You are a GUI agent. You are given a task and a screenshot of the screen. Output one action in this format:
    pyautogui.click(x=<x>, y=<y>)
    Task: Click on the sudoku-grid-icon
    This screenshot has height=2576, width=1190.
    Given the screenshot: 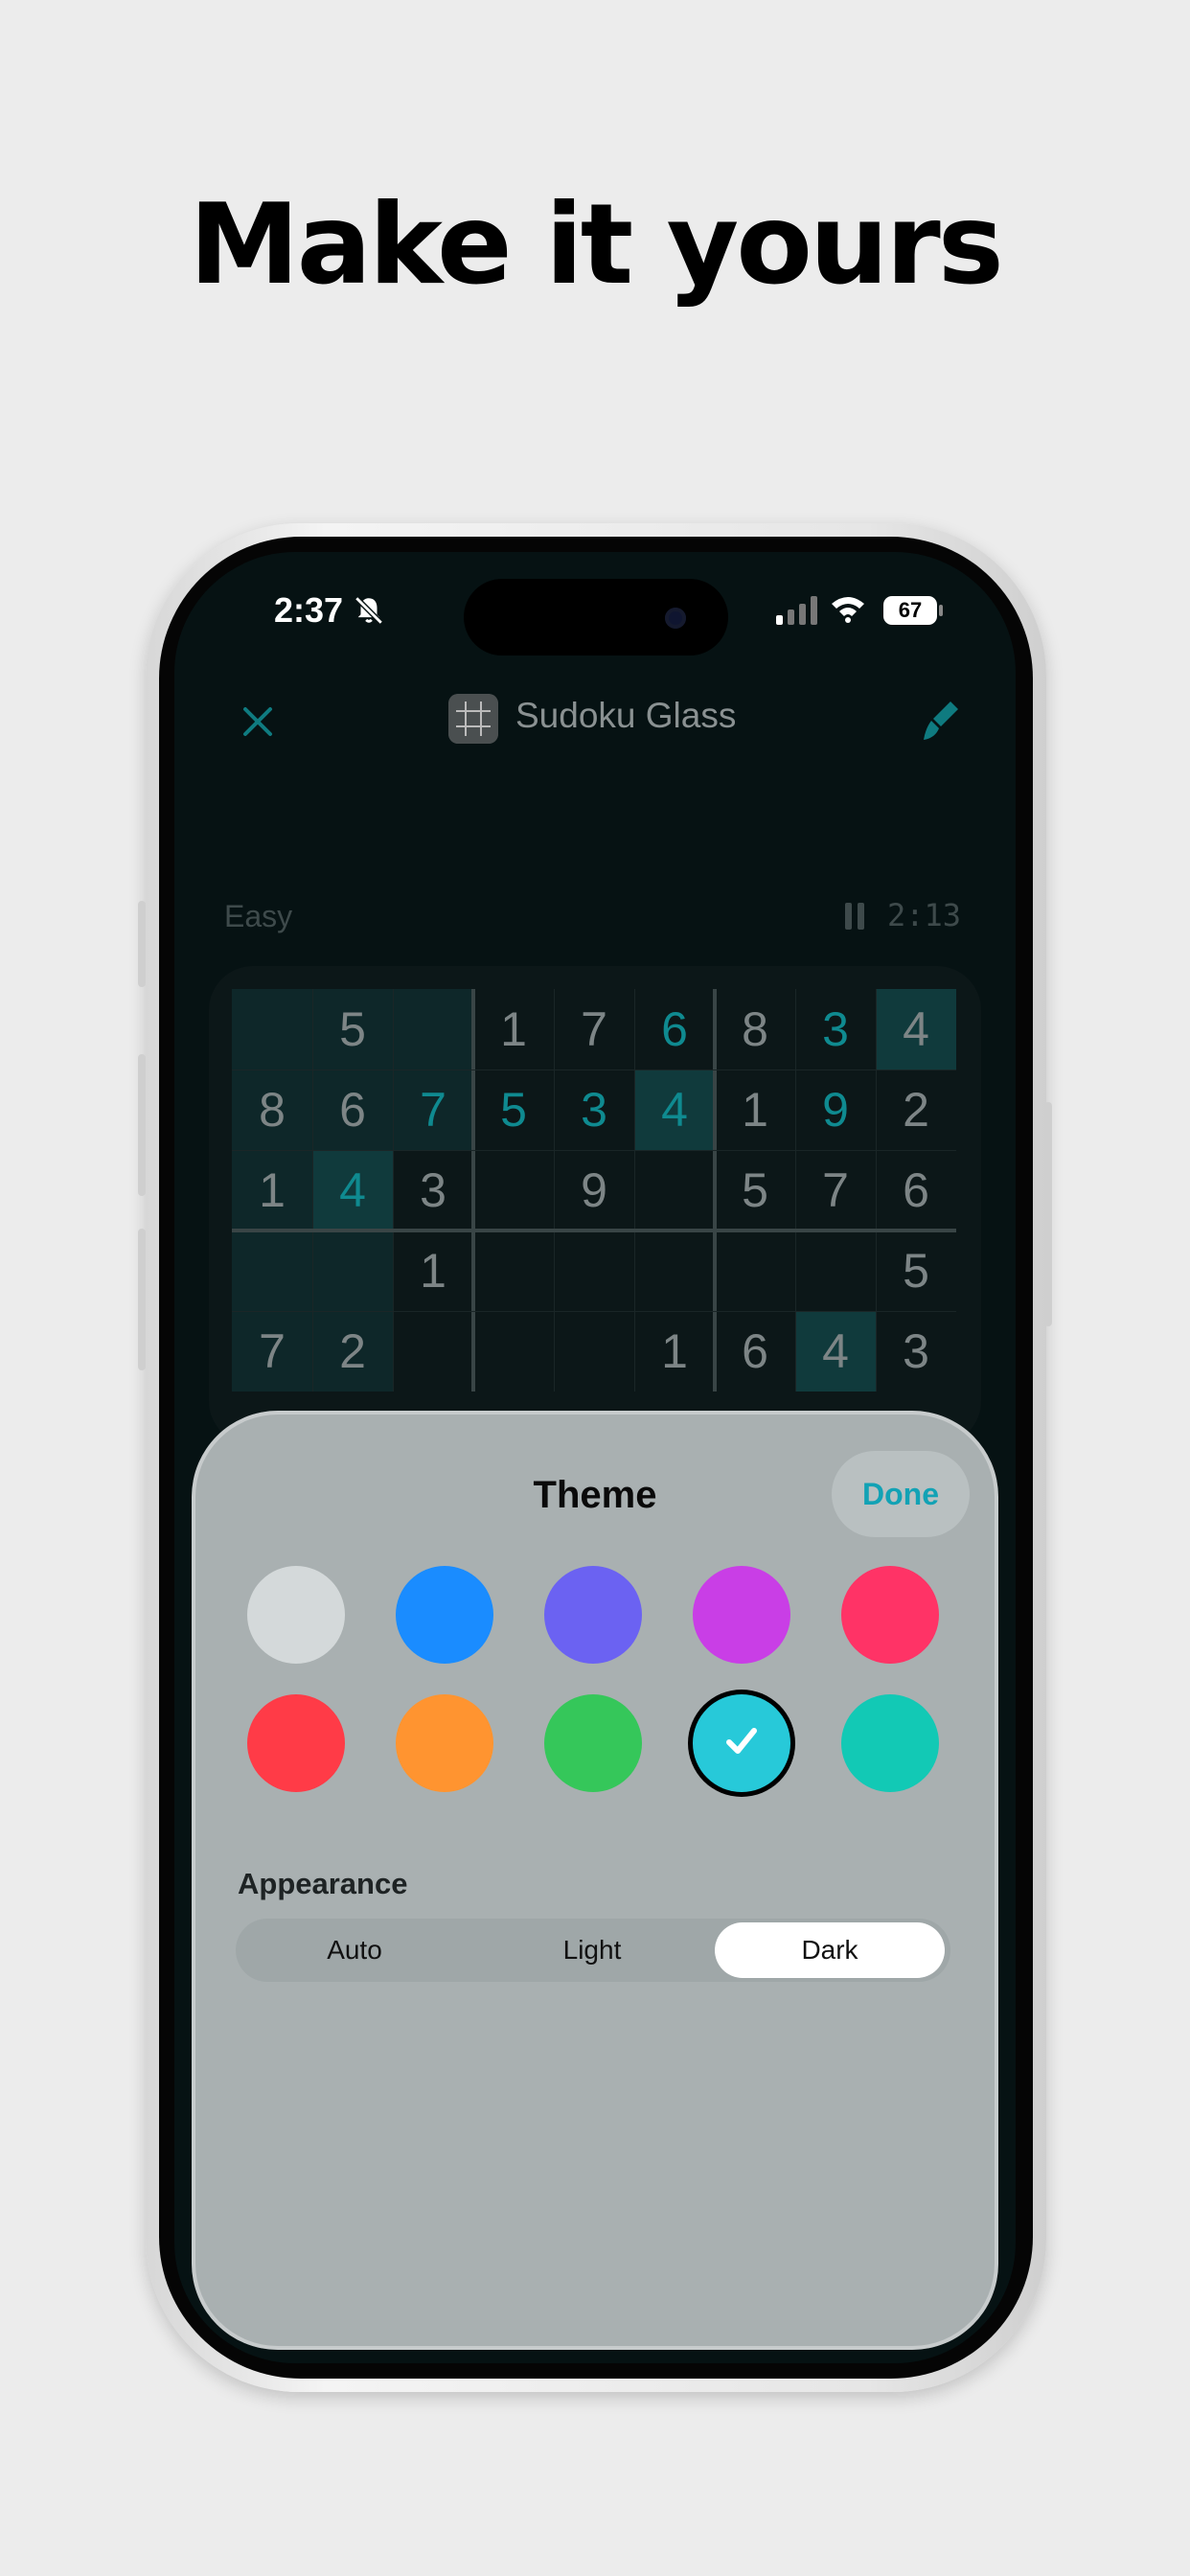 What is the action you would take?
    pyautogui.click(x=473, y=719)
    